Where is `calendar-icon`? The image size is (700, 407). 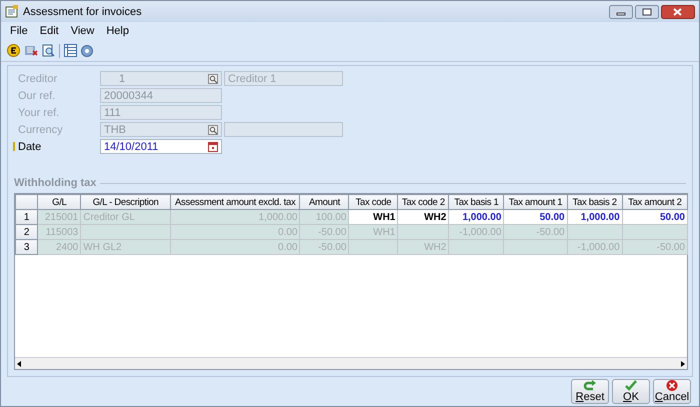 calendar-icon is located at coordinates (213, 147).